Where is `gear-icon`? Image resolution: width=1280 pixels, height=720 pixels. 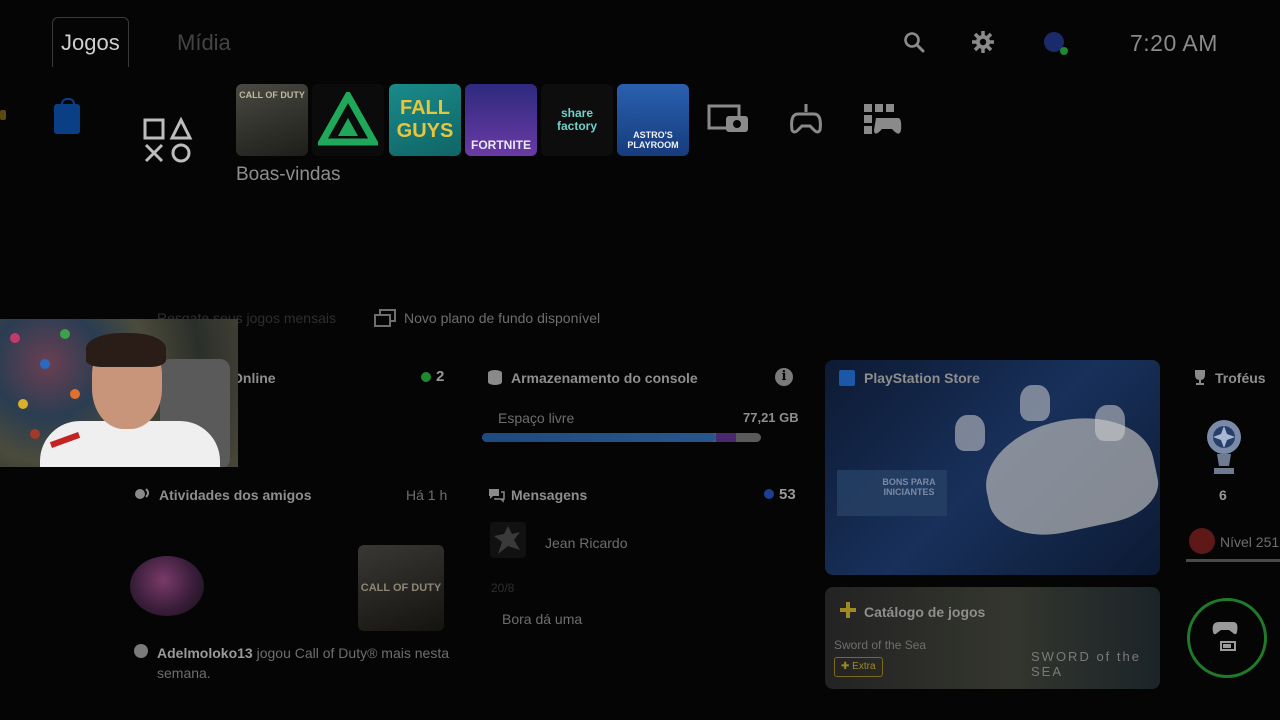
gear-icon is located at coordinates (983, 42).